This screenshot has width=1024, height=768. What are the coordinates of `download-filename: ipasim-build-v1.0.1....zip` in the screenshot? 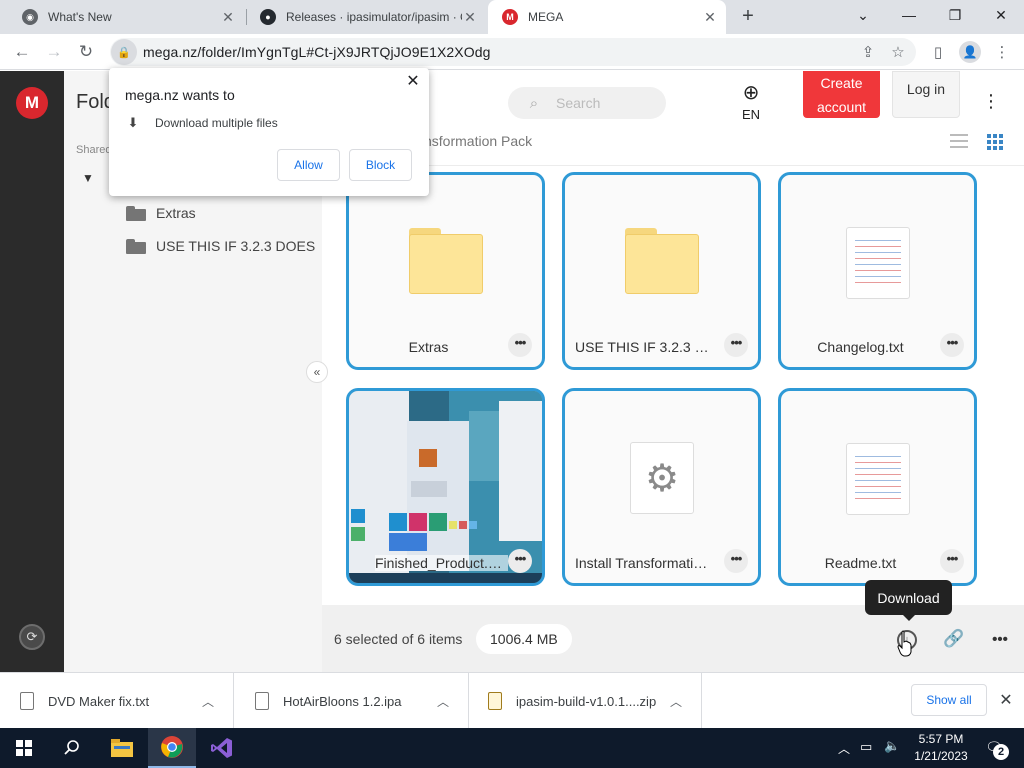 It's located at (586, 701).